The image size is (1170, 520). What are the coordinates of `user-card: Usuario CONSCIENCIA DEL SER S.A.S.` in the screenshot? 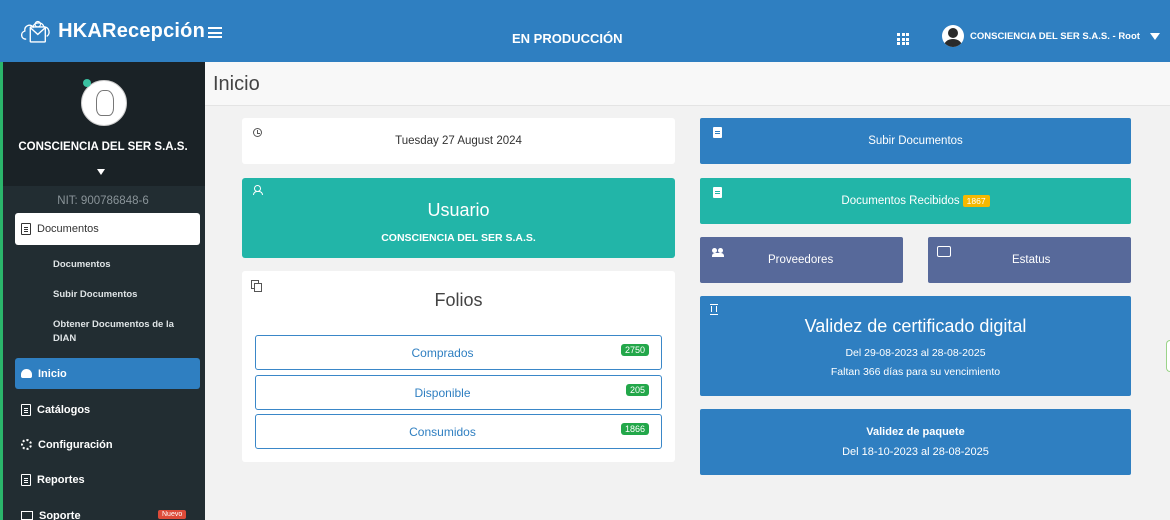 It's located at (458, 218).